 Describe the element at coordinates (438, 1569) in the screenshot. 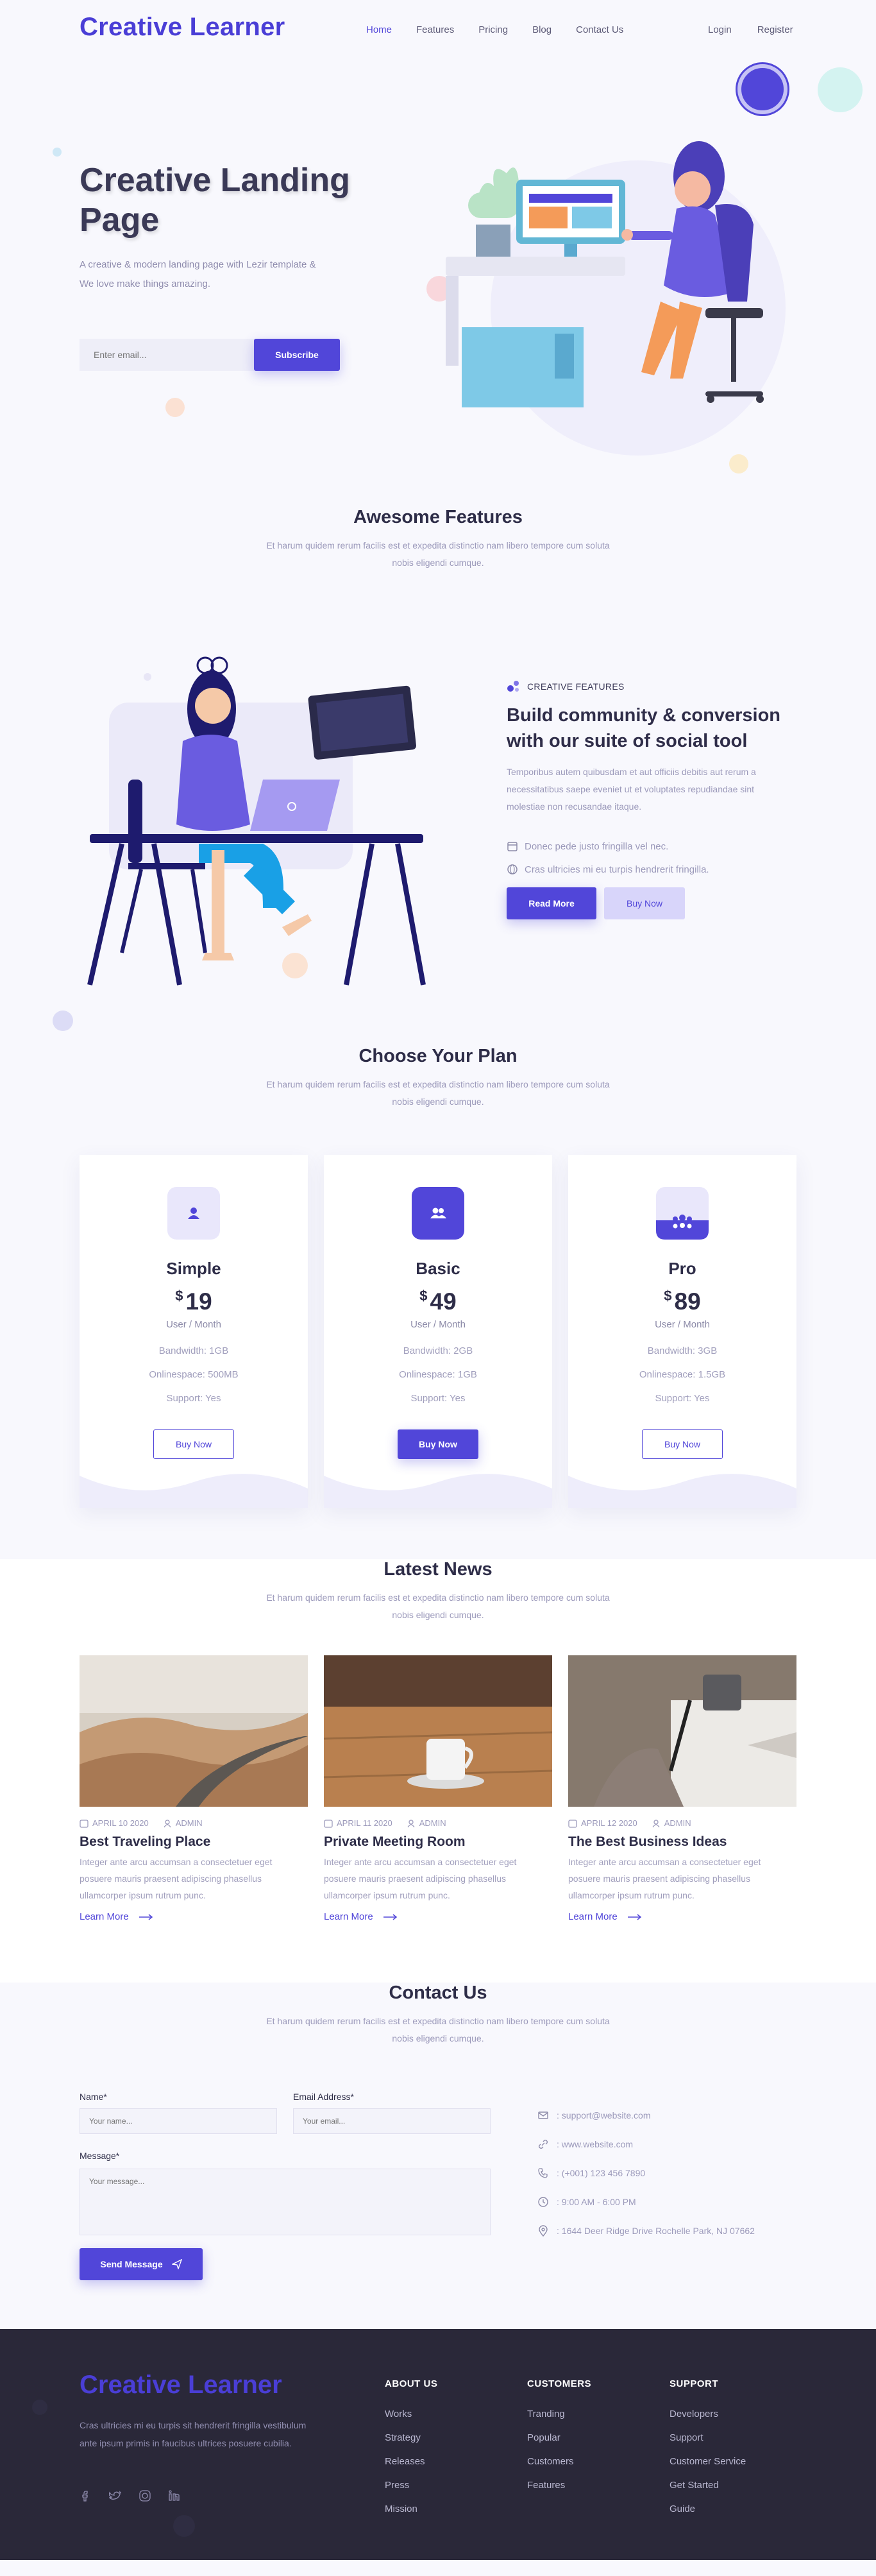

I see `news-title: Latest News` at that location.